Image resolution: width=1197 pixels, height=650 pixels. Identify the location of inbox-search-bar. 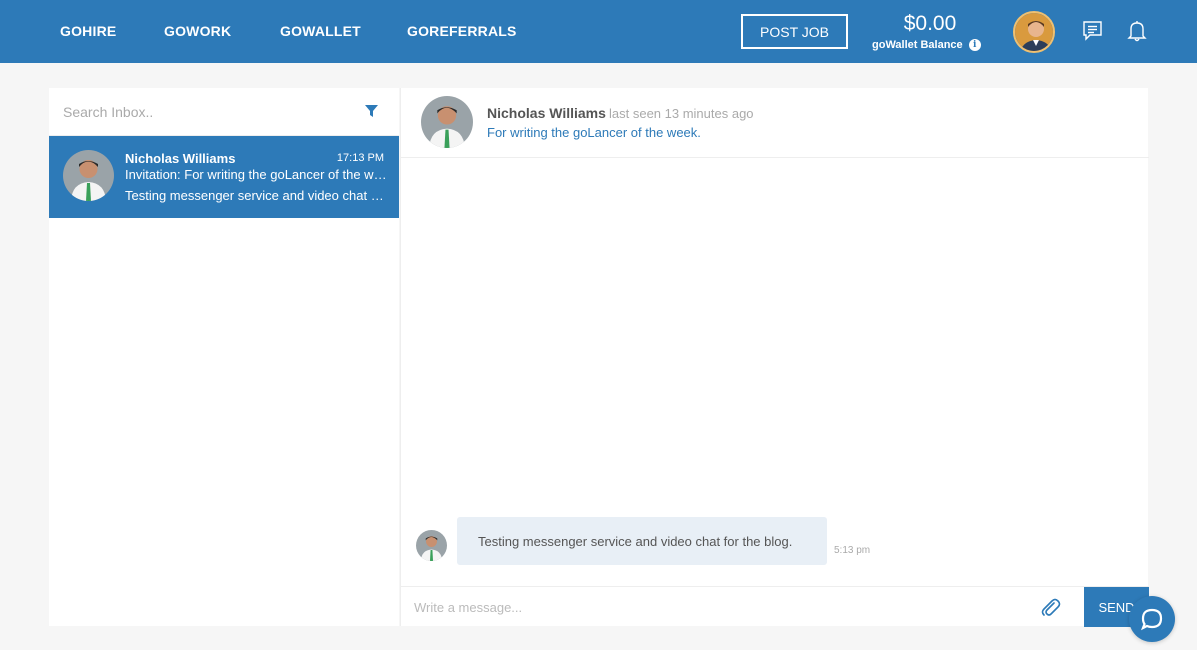
(224, 112).